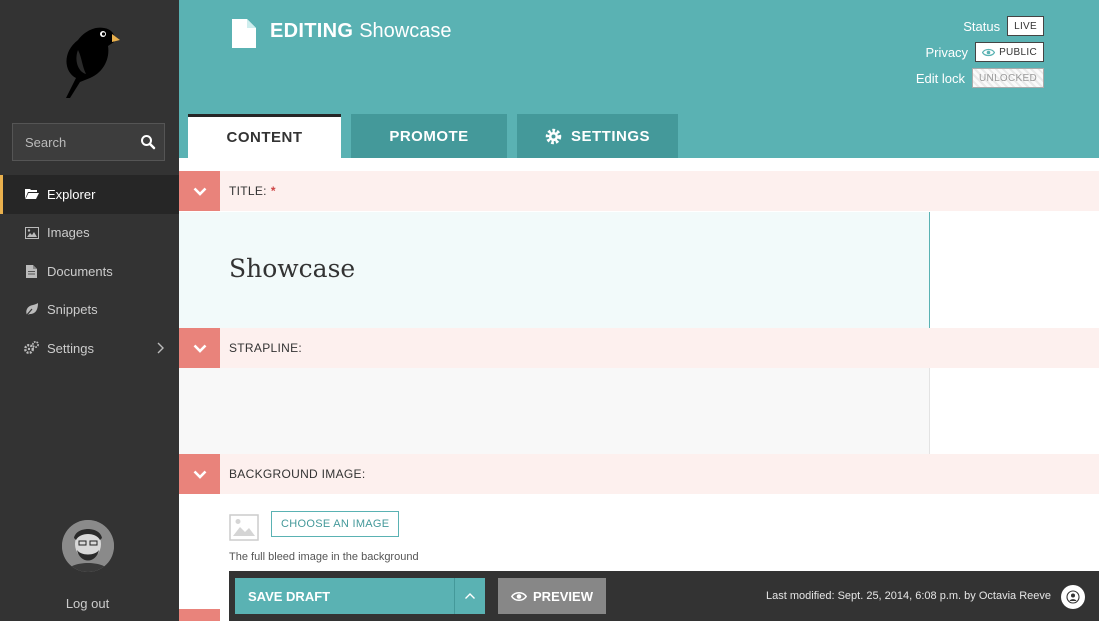 The image size is (1099, 621). I want to click on sidebar-item-label: Snippets, so click(72, 310).